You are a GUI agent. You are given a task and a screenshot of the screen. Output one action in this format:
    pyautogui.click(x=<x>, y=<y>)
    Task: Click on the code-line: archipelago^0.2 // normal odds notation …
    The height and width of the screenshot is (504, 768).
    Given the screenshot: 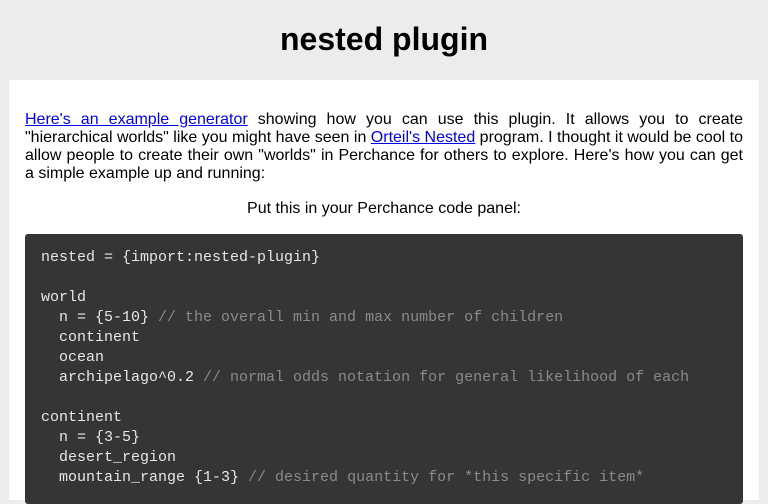 What is the action you would take?
    pyautogui.click(x=365, y=377)
    